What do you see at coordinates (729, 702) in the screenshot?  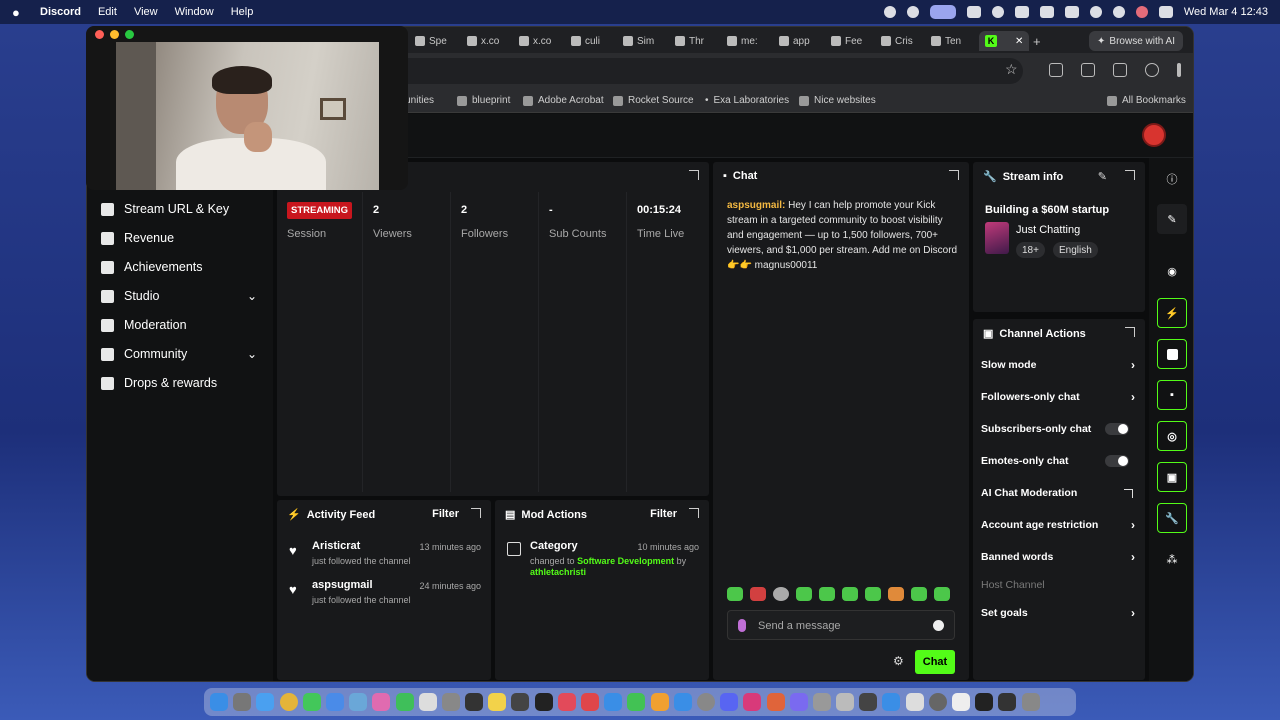 I see `discord-icon` at bounding box center [729, 702].